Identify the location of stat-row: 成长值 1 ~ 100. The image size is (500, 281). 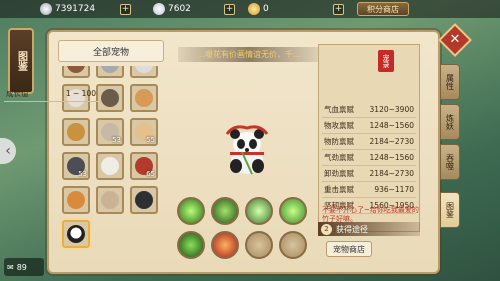
(51, 94).